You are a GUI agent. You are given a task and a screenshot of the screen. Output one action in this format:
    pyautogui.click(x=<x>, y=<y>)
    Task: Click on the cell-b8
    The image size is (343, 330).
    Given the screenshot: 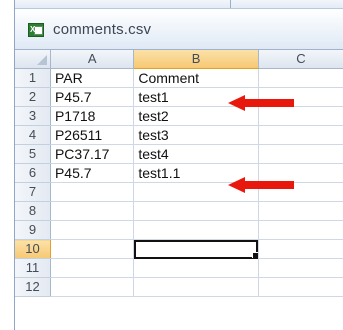 What is the action you would take?
    pyautogui.click(x=196, y=211)
    